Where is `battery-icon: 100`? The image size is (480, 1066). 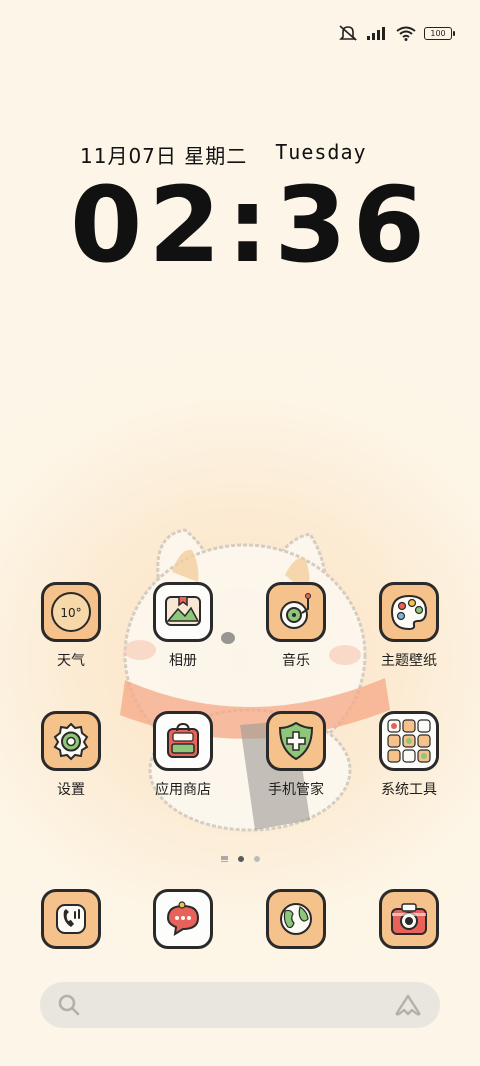 battery-icon: 100 is located at coordinates (439, 33).